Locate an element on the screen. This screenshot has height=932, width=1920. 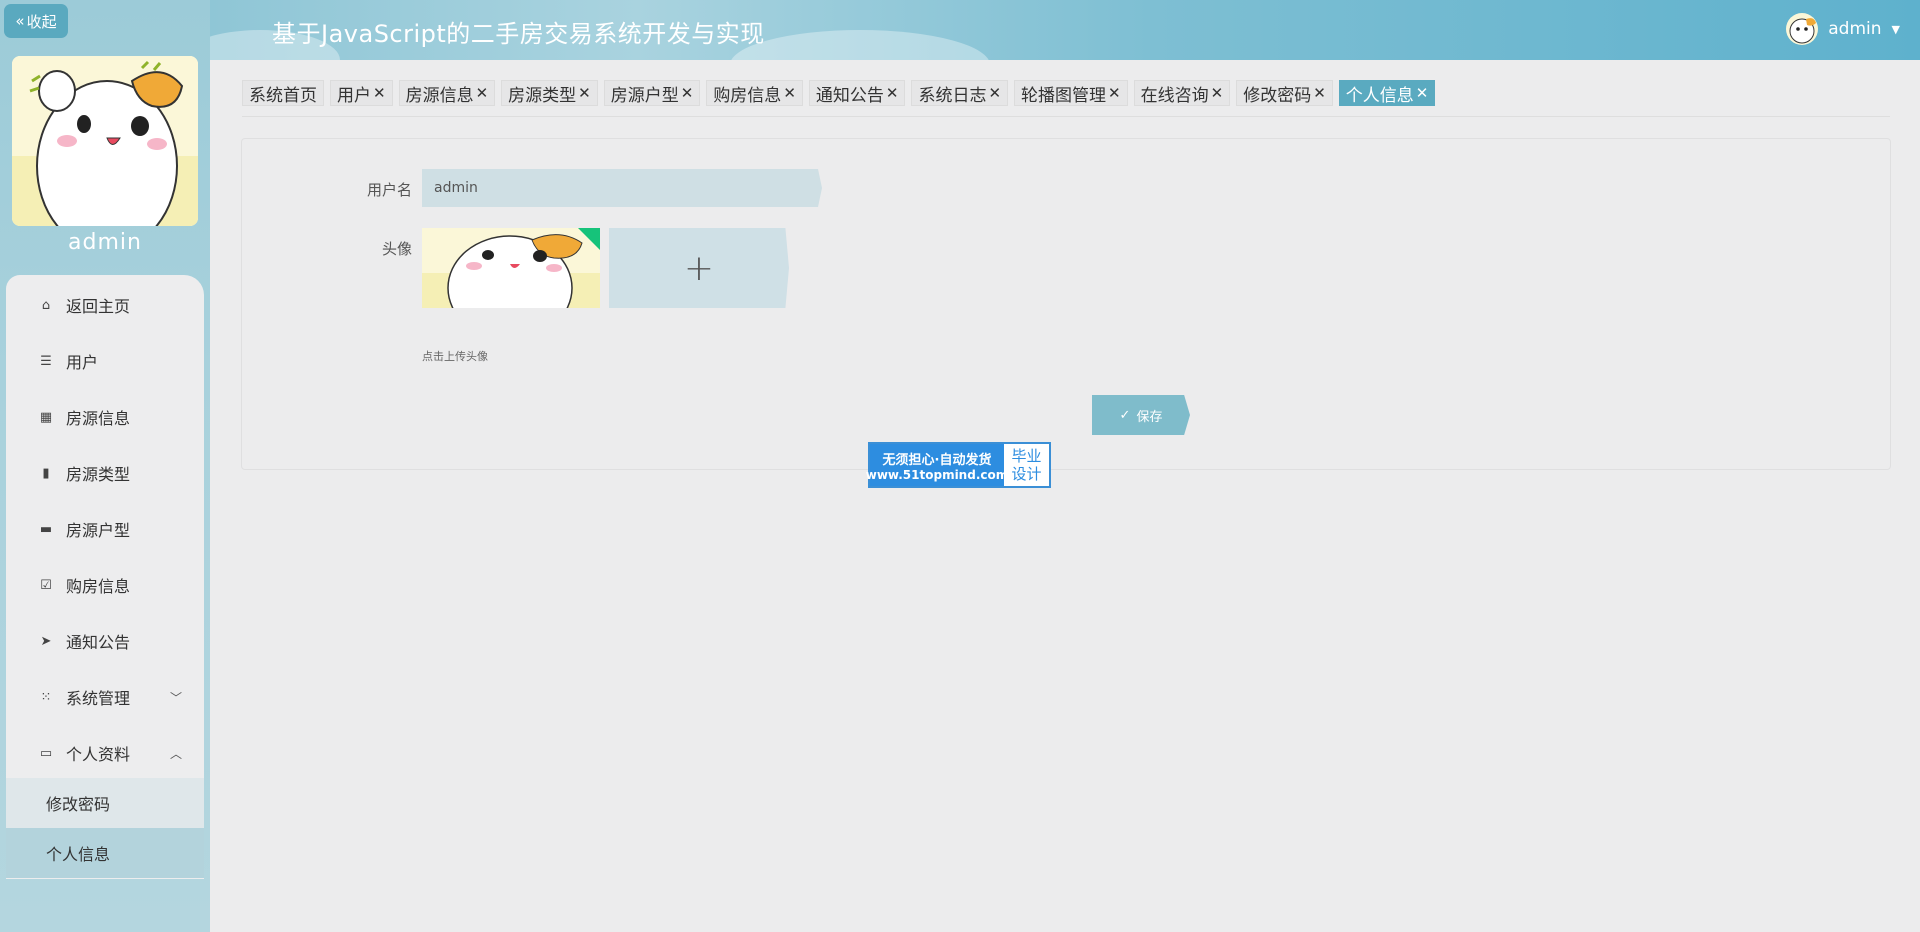
sidebar-item-notice: ➤ 通知公告 is located at coordinates (105, 641).